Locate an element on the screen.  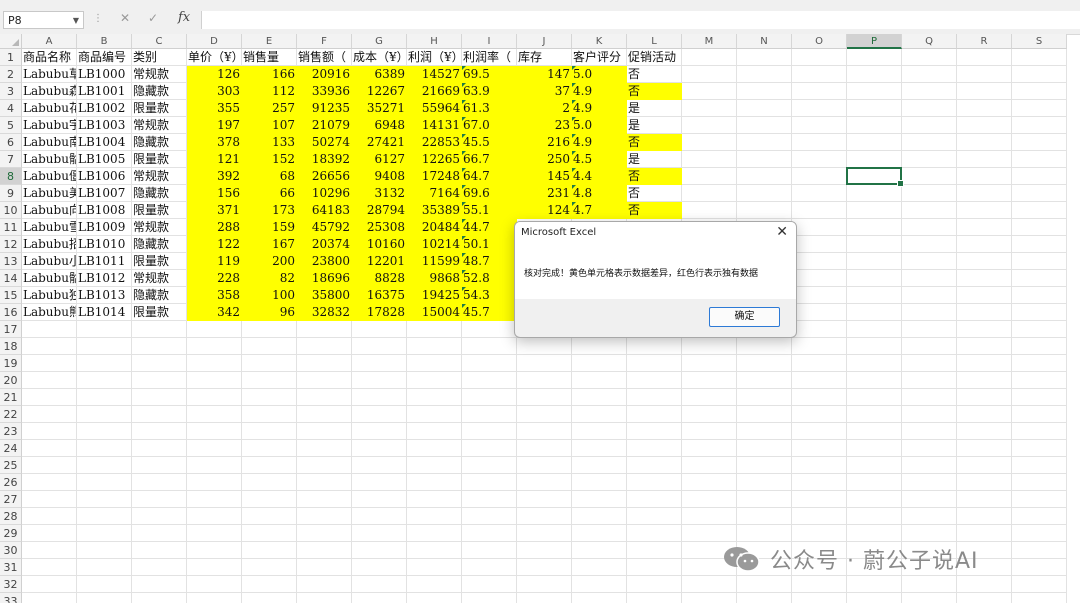
cell-a33 is located at coordinates (49, 598).